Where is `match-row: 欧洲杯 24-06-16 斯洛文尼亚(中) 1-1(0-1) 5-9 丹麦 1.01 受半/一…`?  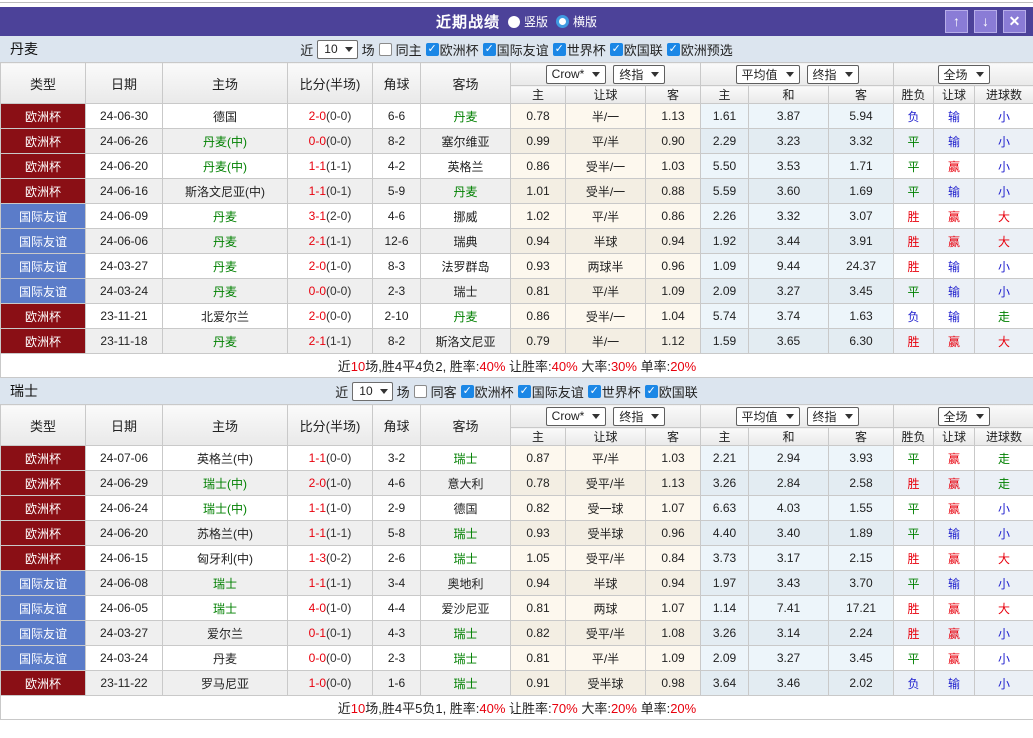 match-row: 欧洲杯 24-06-16 斯洛文尼亚(中) 1-1(0-1) 5-9 丹麦 1.01 受半/一… is located at coordinates (516, 191).